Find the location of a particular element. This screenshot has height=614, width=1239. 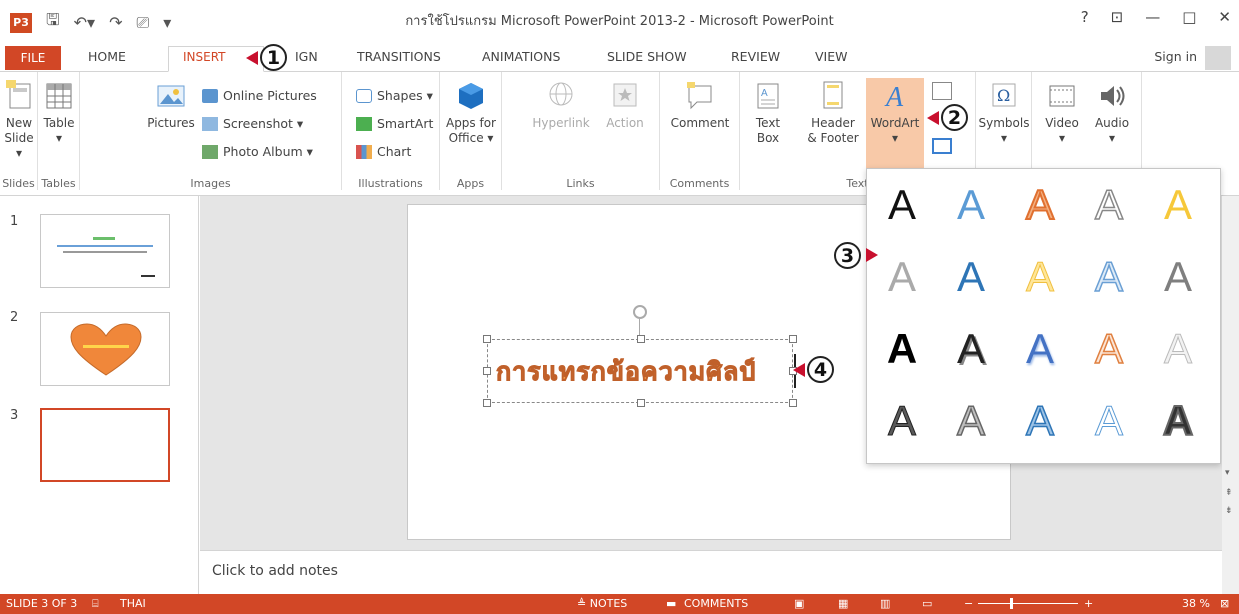

pictures-button: Pictures is located at coordinates (171, 105).